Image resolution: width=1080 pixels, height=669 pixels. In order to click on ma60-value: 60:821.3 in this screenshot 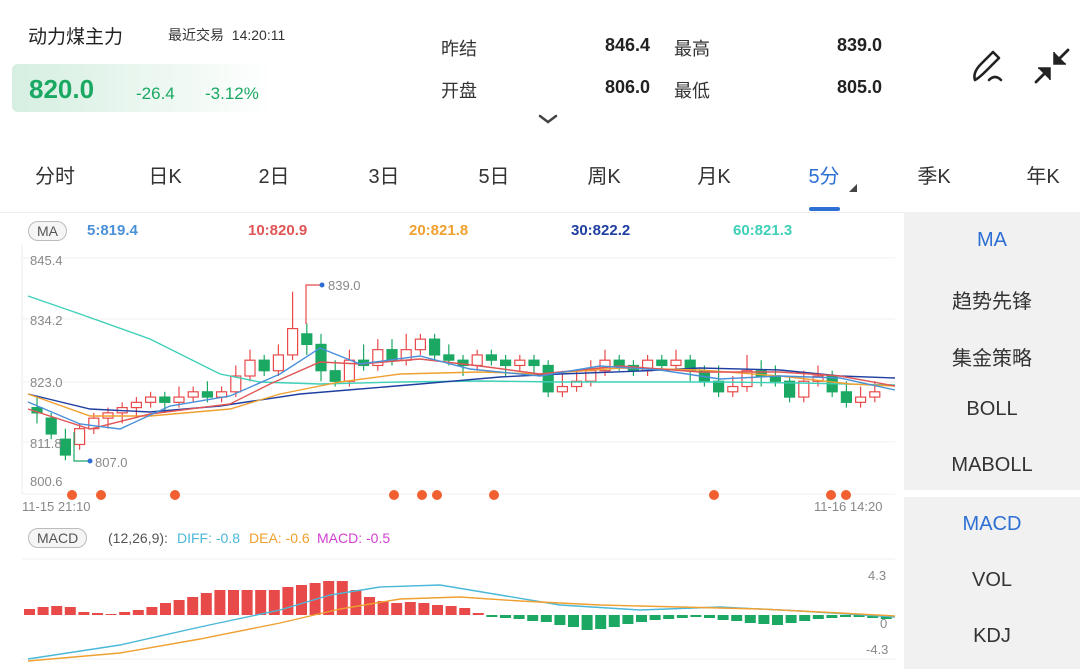, I will do `click(763, 230)`.